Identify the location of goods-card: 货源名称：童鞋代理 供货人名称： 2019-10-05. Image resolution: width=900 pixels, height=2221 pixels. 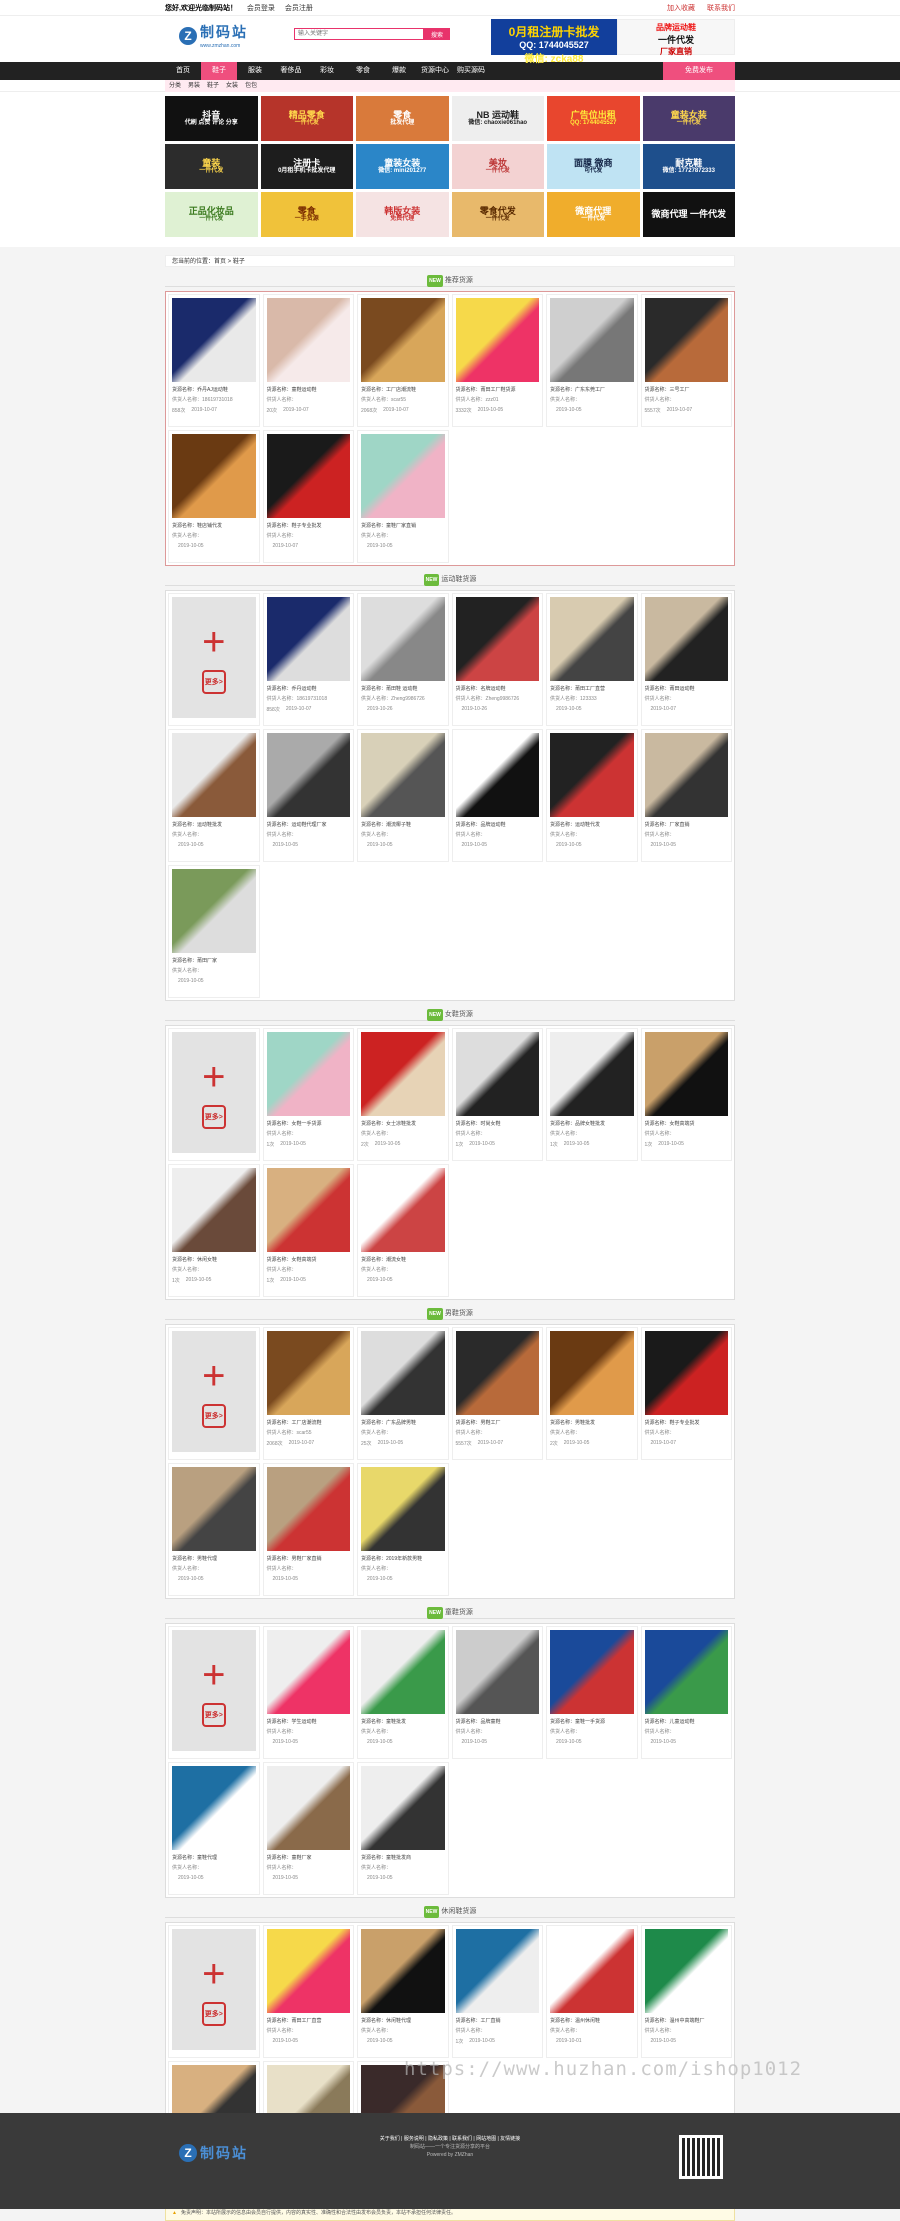
(214, 1828).